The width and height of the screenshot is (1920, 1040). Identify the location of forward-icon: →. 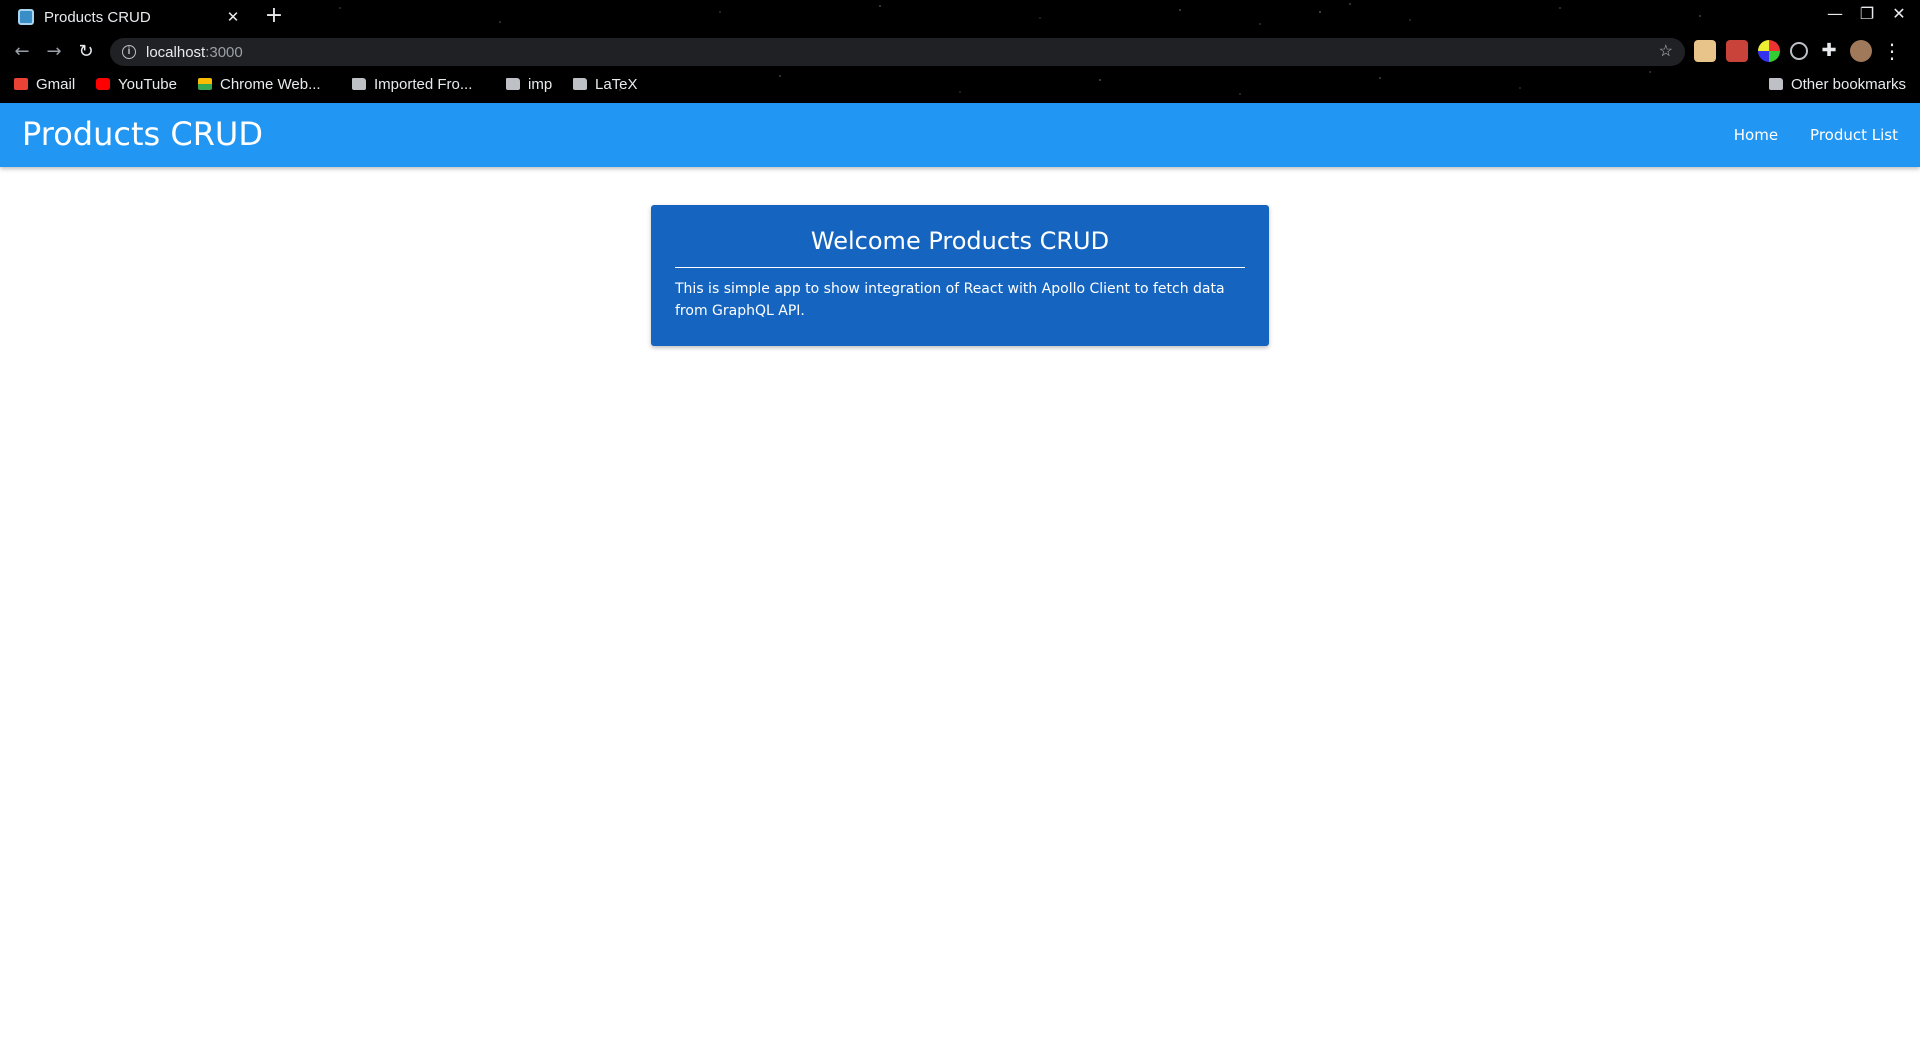
(54, 52).